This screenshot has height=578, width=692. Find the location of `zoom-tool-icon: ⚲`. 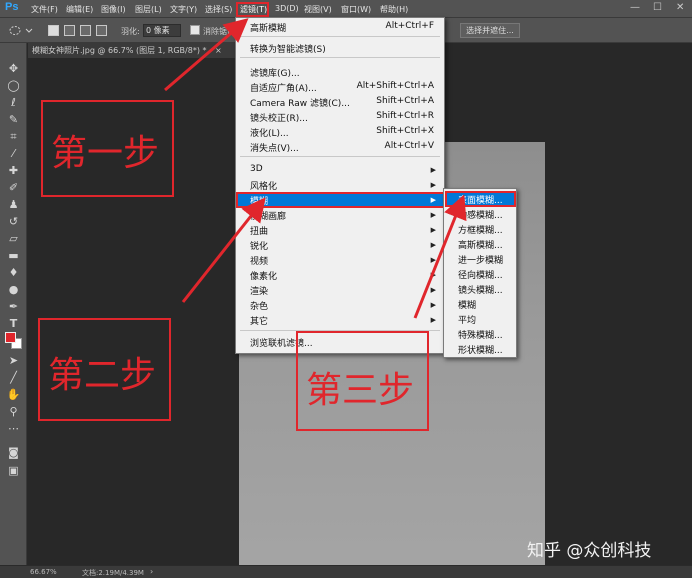

zoom-tool-icon: ⚲ is located at coordinates (13, 411).